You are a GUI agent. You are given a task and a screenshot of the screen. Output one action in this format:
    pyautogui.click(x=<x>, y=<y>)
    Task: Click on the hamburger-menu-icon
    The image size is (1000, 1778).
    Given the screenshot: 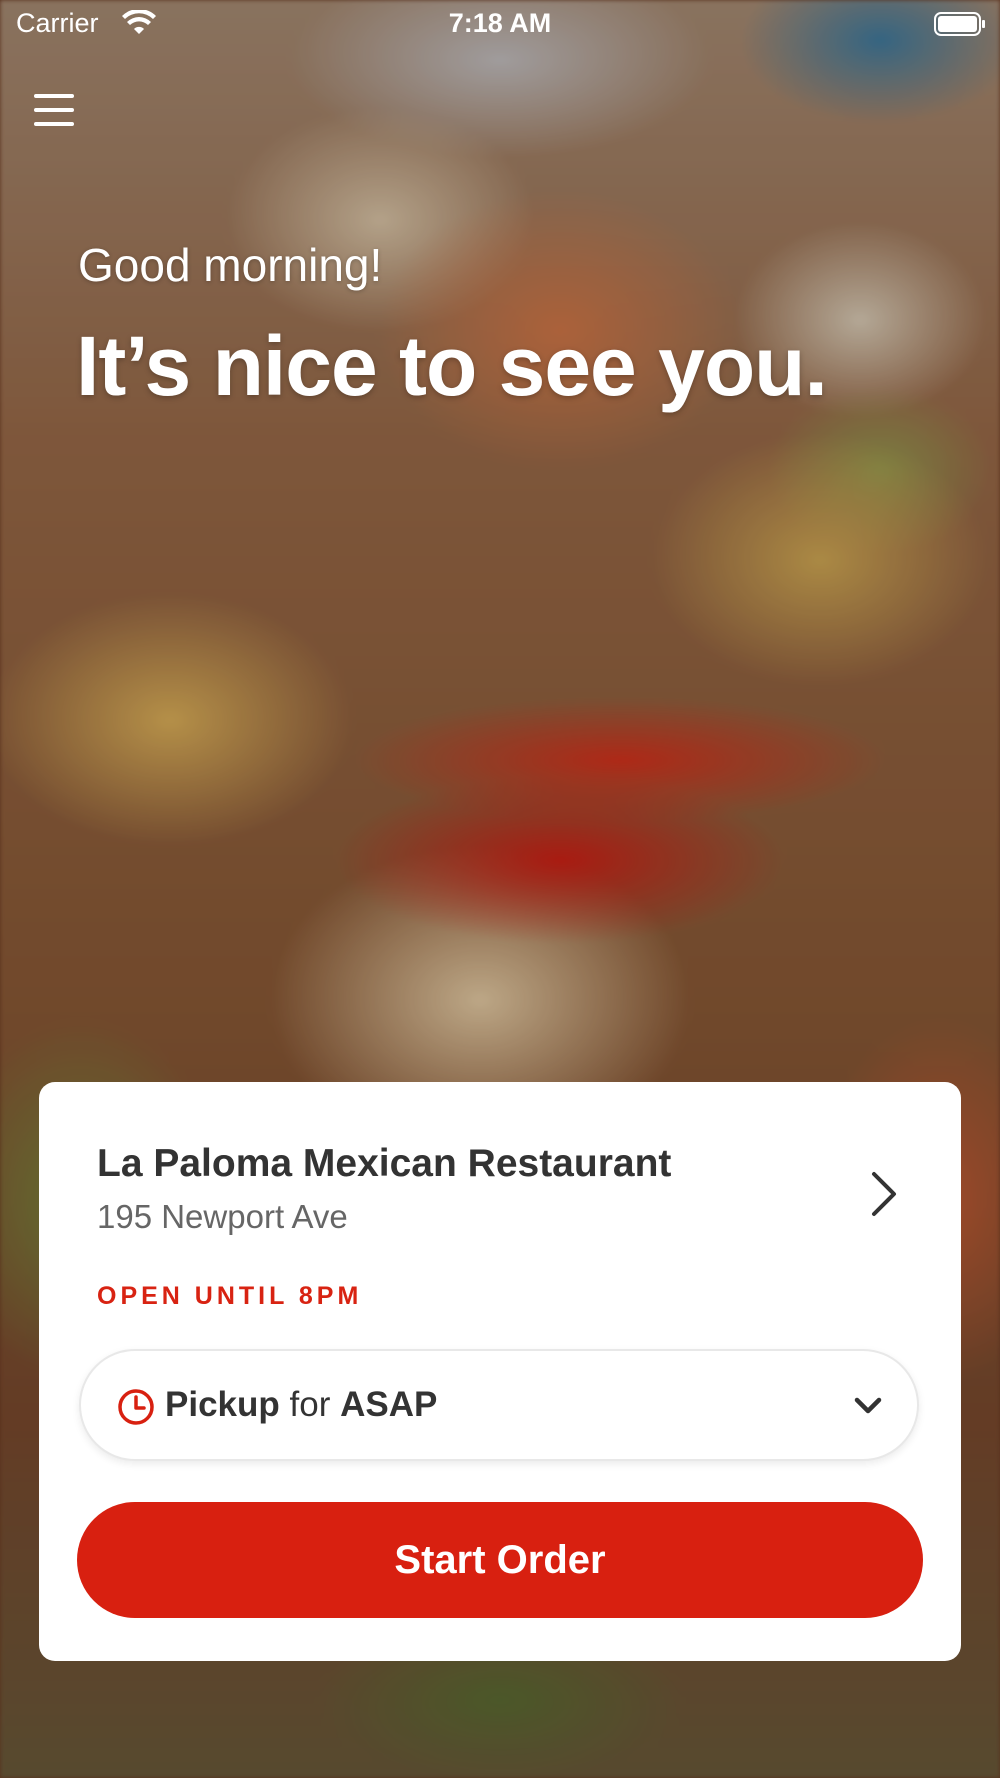 What is the action you would take?
    pyautogui.click(x=54, y=113)
    